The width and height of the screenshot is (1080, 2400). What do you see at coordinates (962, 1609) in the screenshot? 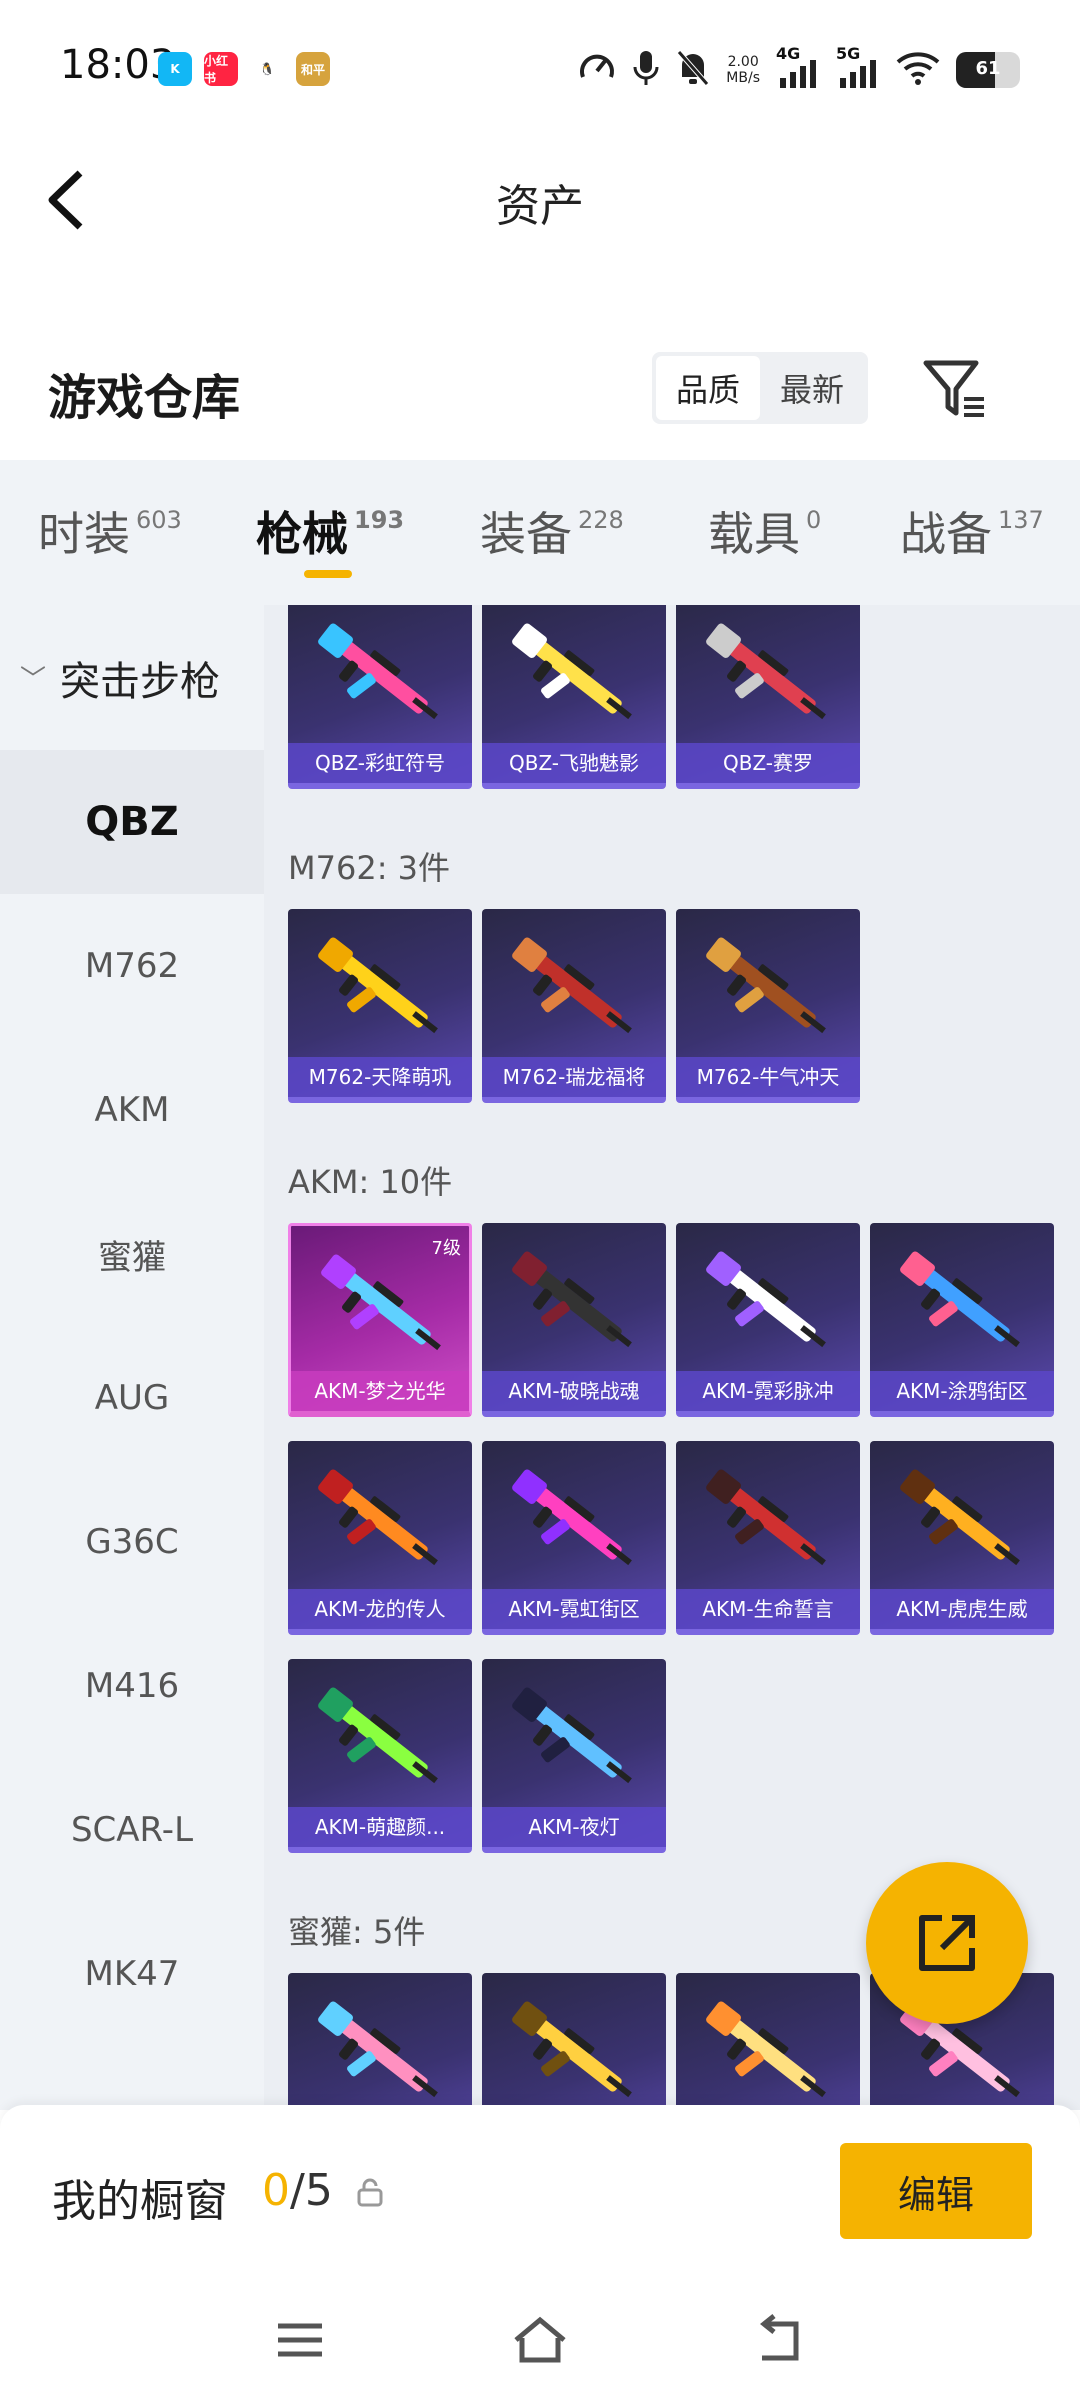
I see `weapon-skin-name: AKM-虎虎生威` at bounding box center [962, 1609].